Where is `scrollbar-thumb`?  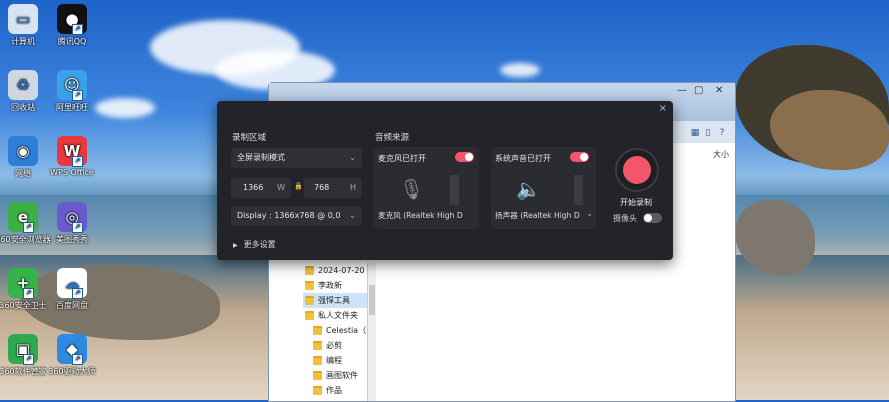 scrollbar-thumb is located at coordinates (372, 300).